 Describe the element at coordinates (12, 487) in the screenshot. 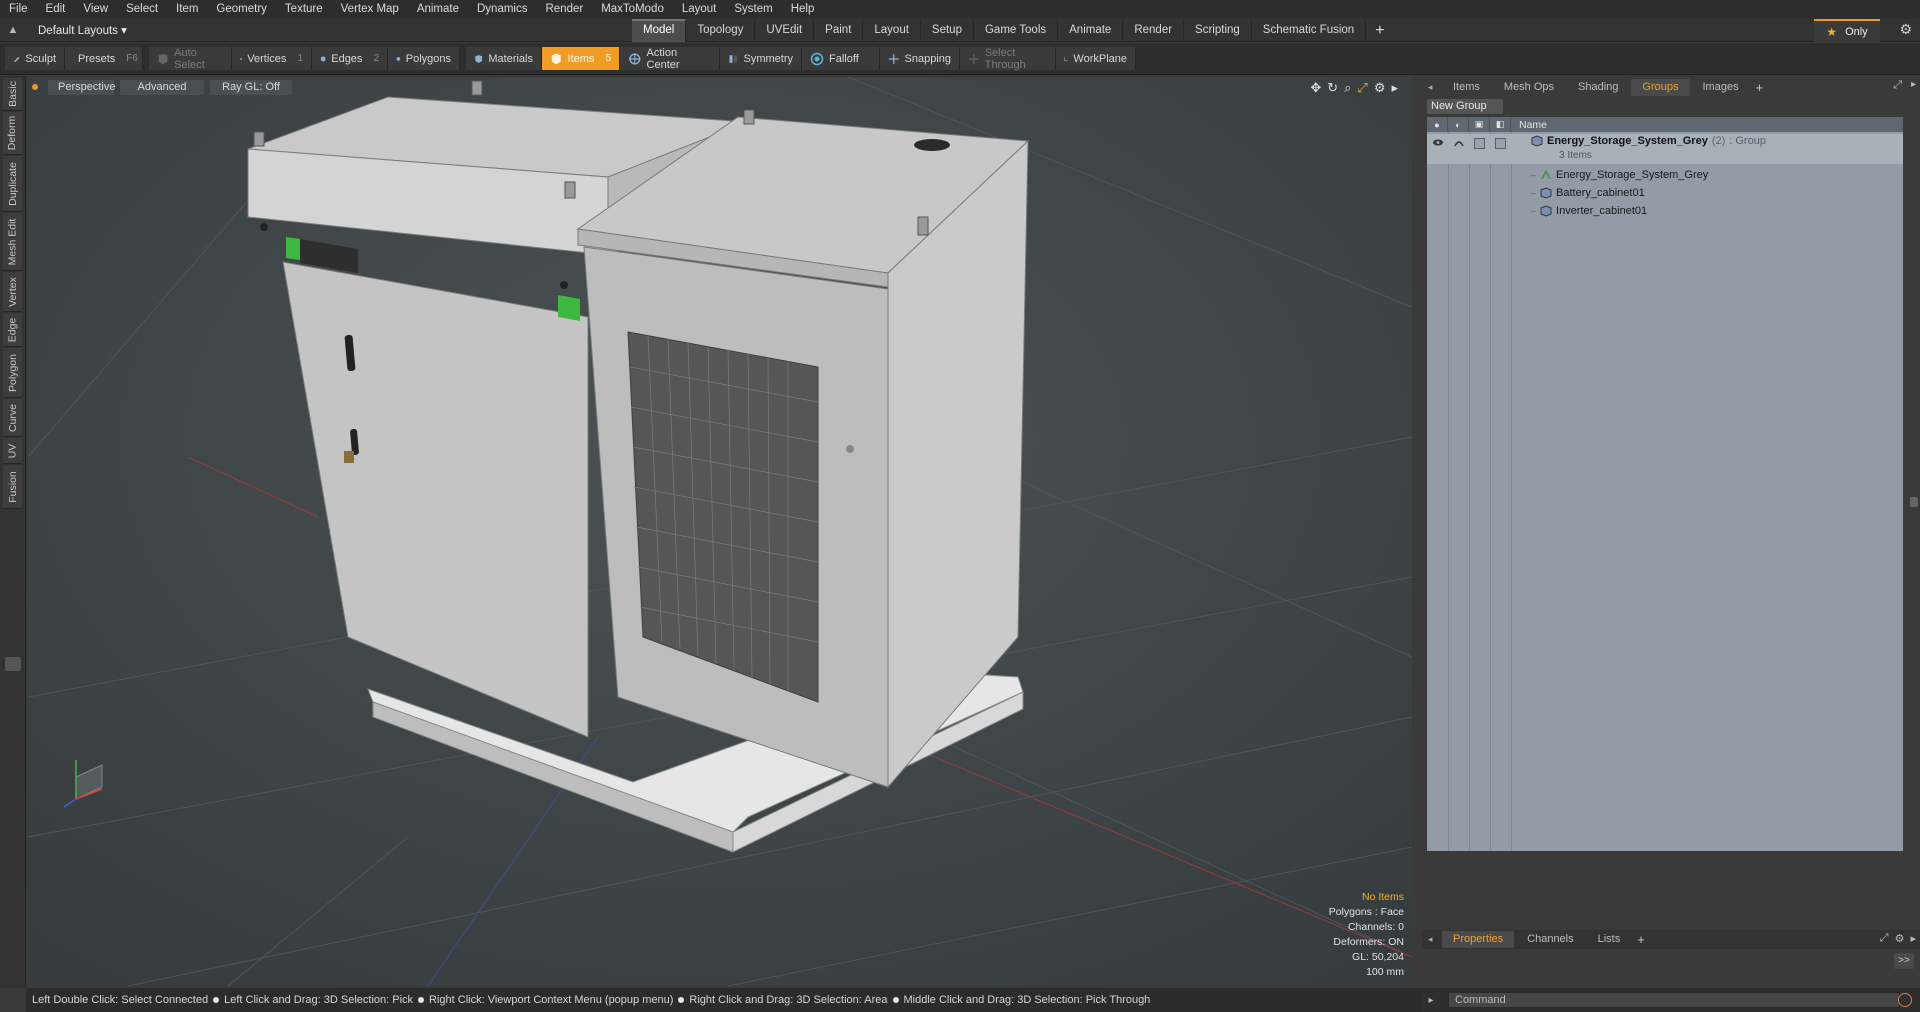

I see `vtab-fusion: Fusion` at that location.